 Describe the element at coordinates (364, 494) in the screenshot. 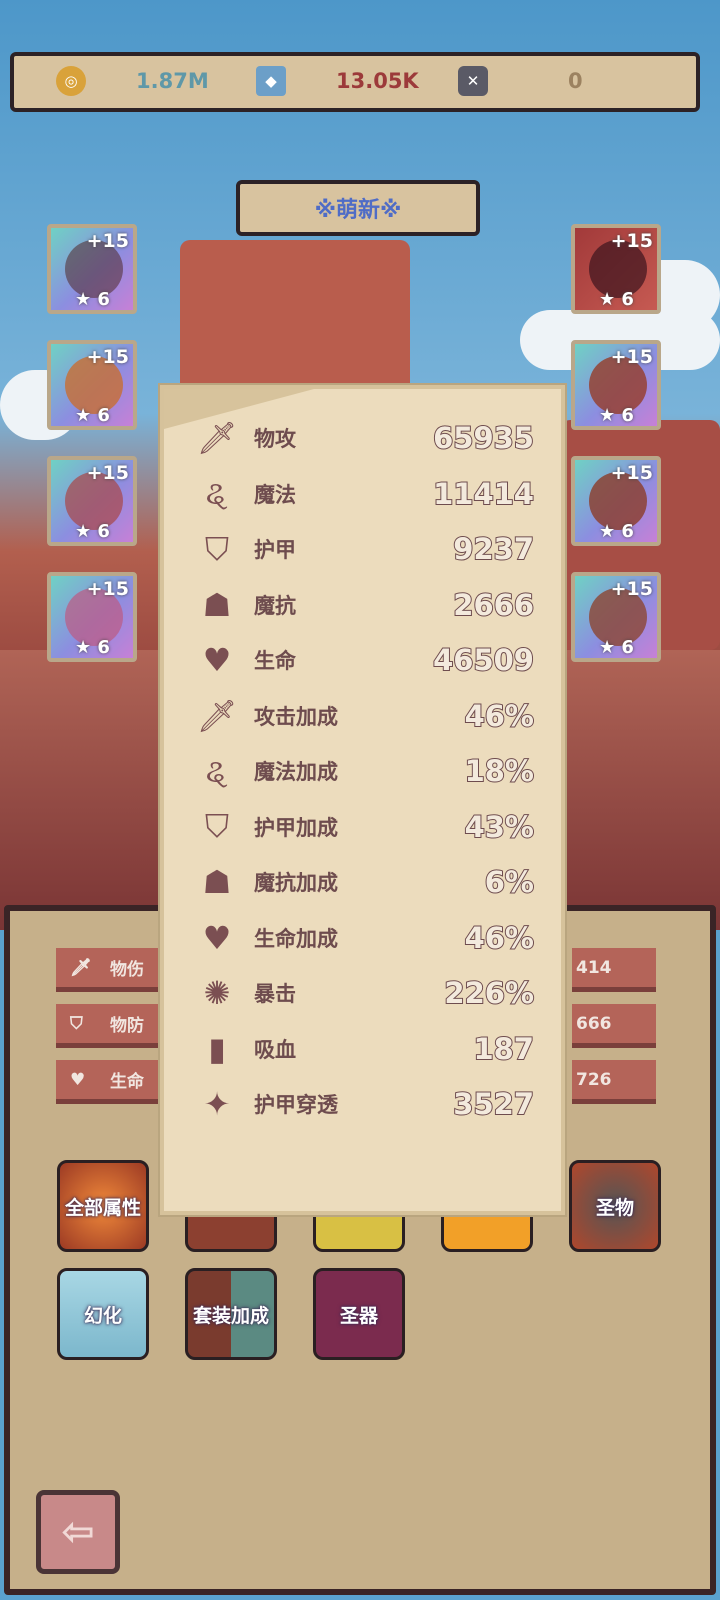

I see `attribute-row: ୡ 魔法 11414` at that location.